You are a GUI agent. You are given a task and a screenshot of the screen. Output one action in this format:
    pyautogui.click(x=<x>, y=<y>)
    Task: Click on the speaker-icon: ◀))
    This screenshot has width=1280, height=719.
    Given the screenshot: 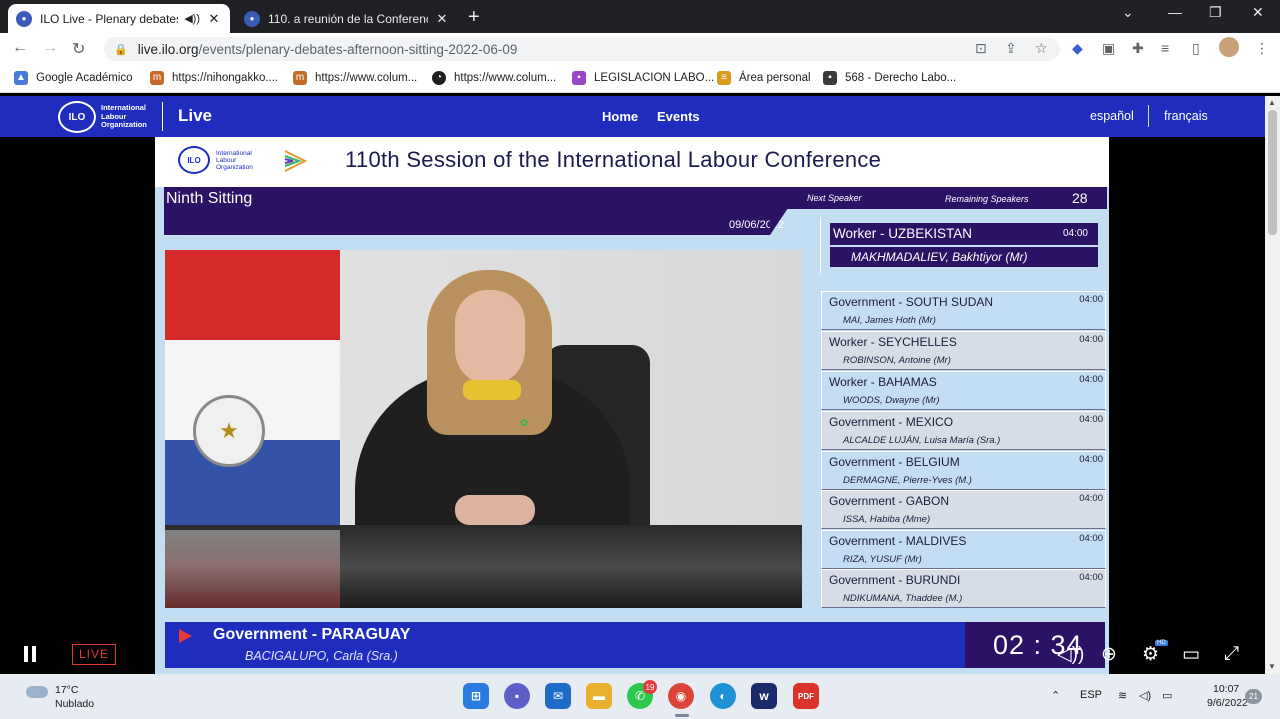 What is the action you would take?
    pyautogui.click(x=192, y=18)
    